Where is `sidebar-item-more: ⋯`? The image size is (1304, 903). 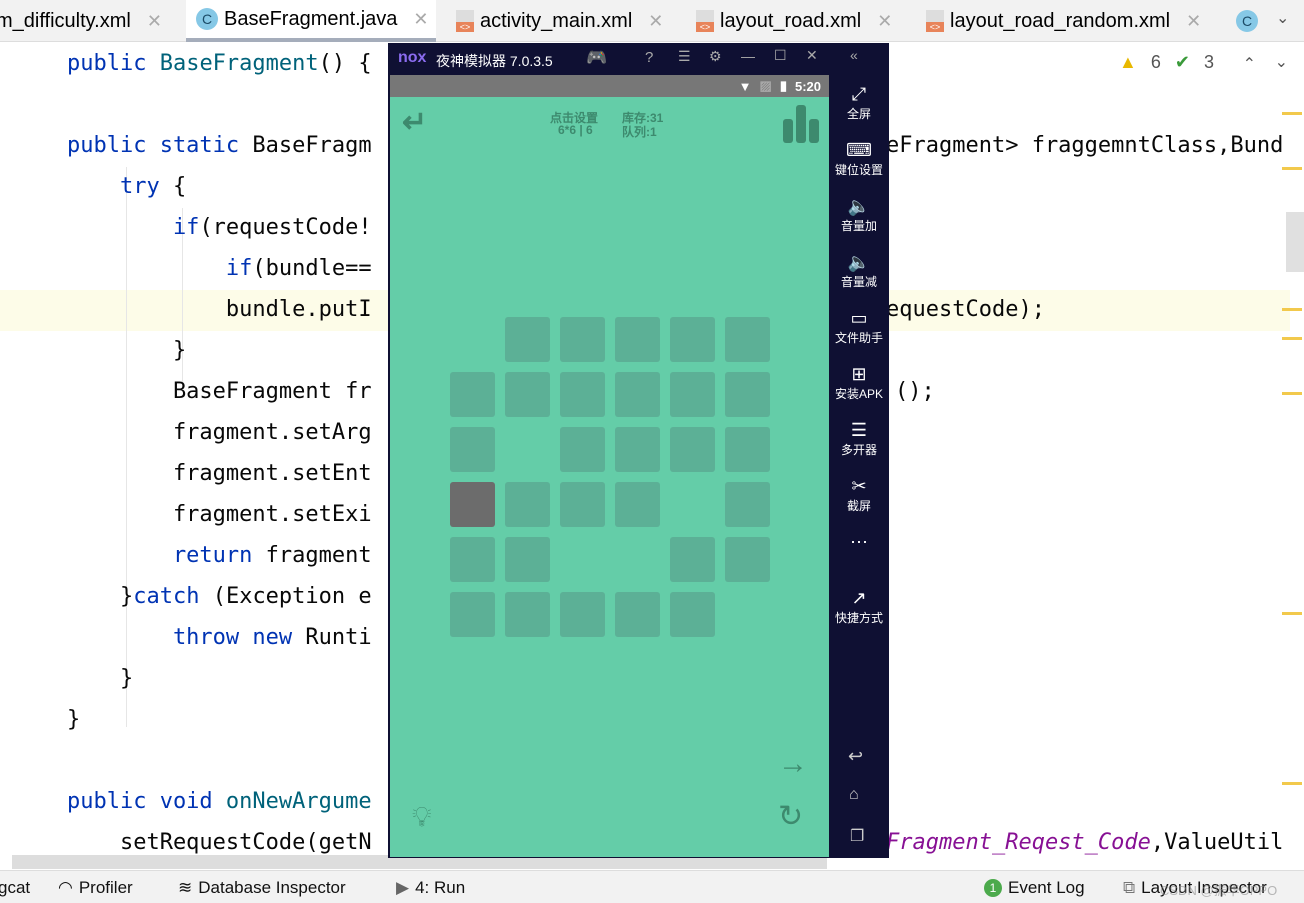
sidebar-item-more: ⋯ is located at coordinates (859, 542).